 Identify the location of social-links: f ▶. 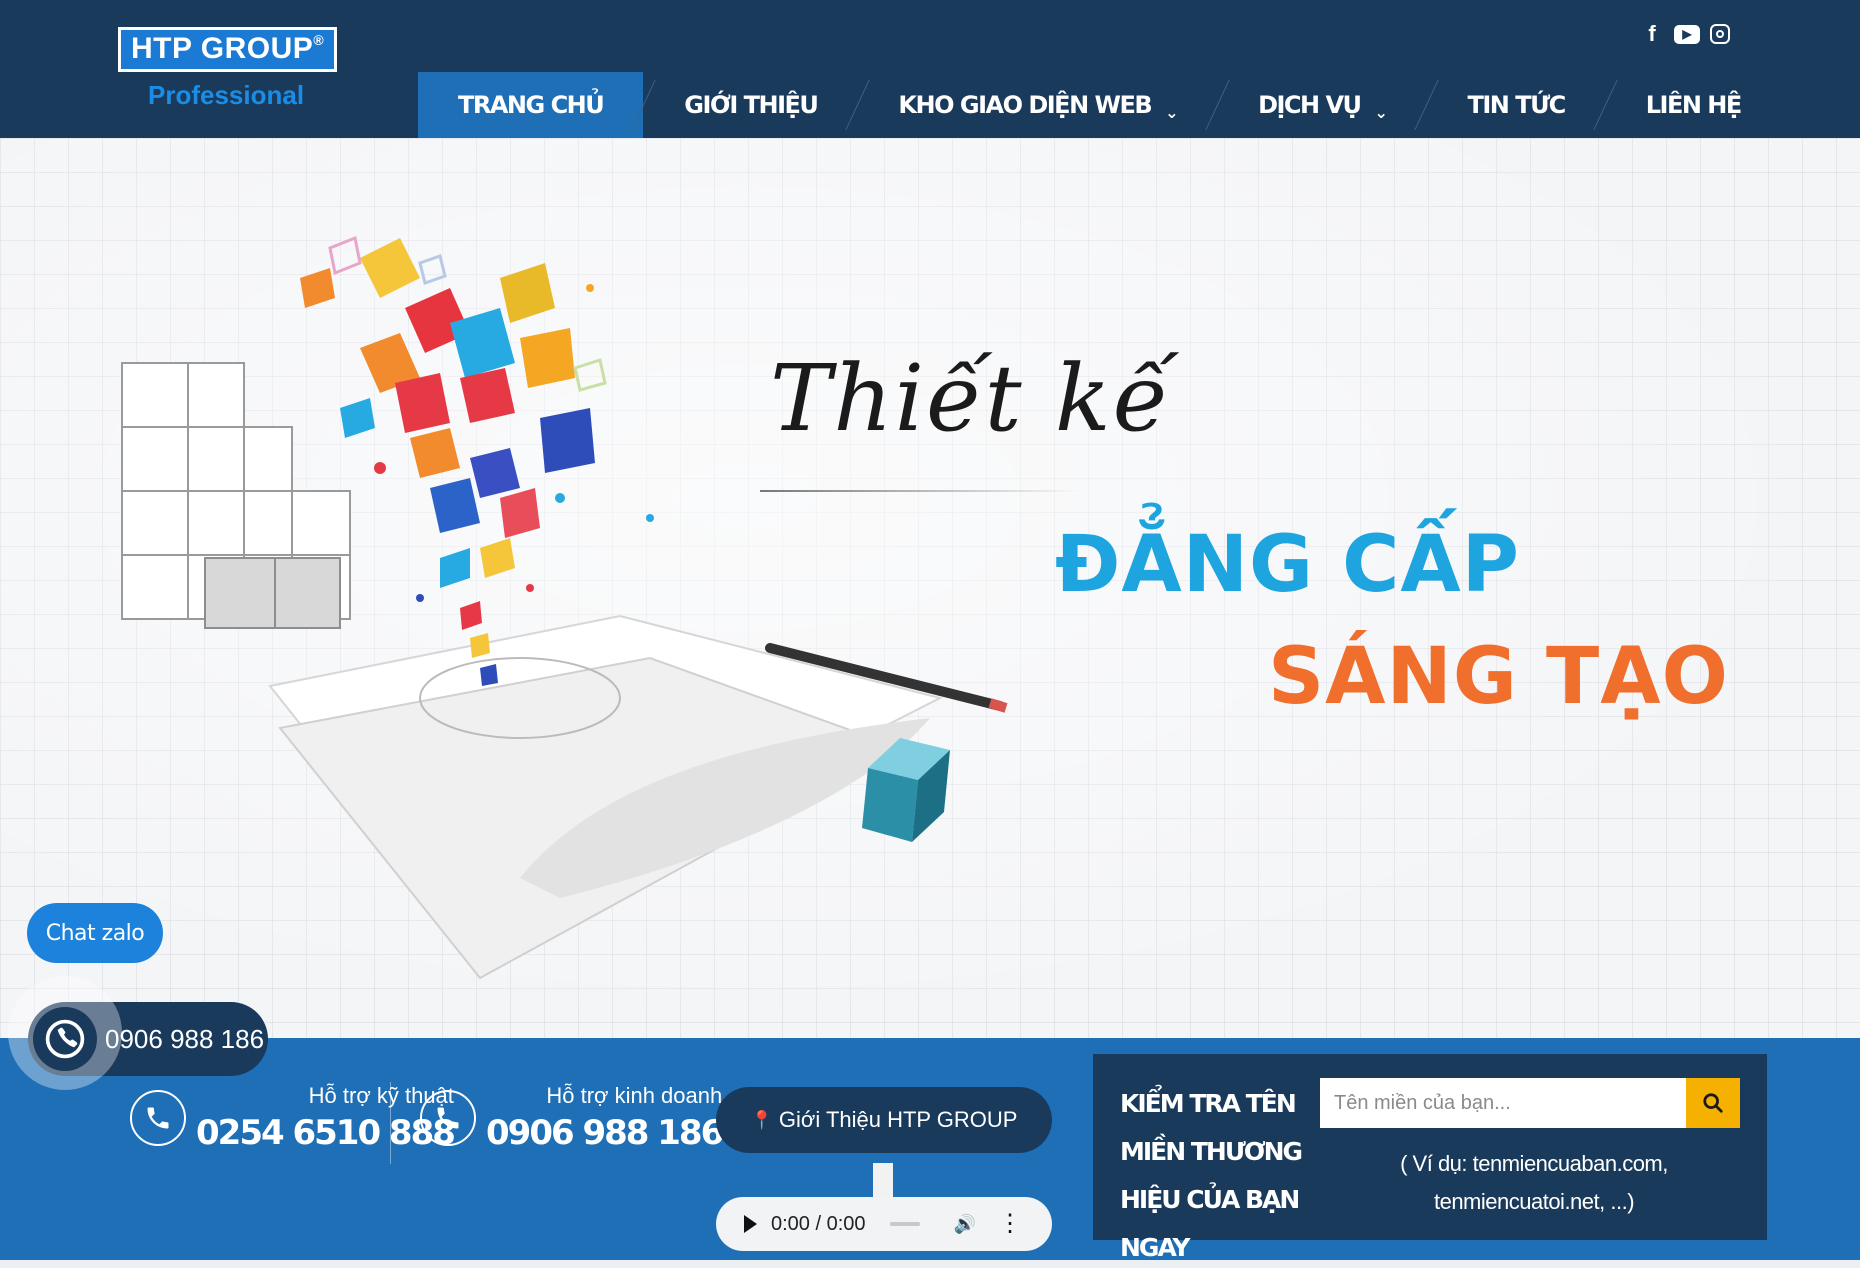
(1685, 34).